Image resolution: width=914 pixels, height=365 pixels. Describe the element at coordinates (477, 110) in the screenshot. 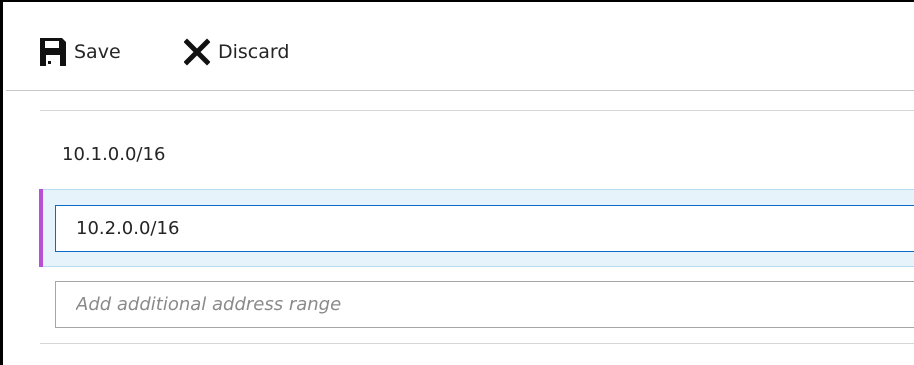

I see `section-divider` at that location.